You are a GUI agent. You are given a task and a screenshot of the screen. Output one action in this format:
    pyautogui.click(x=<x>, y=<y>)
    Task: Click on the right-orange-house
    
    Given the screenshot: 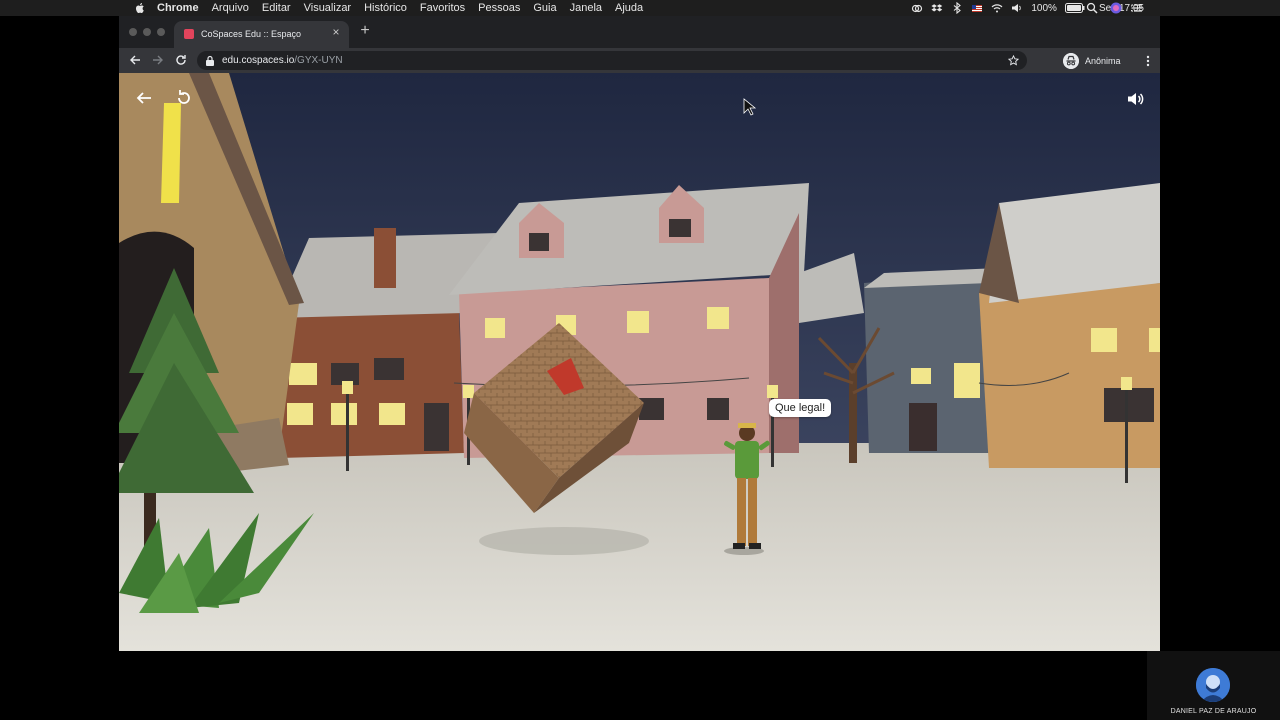 What is the action you would take?
    pyautogui.click(x=1069, y=325)
    